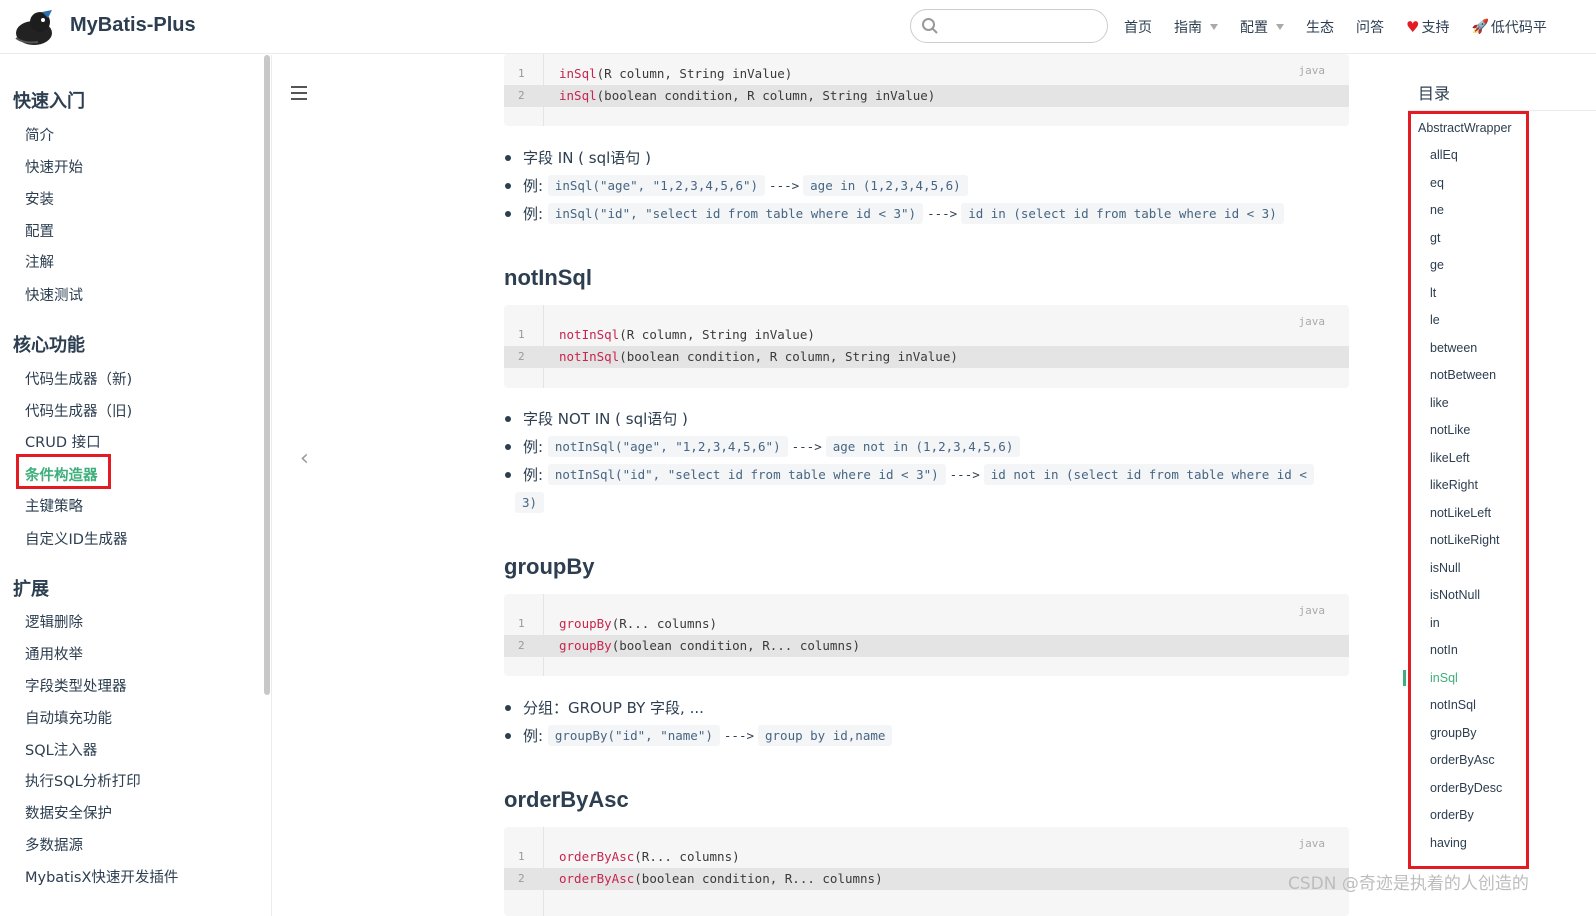  Describe the element at coordinates (1480, 27) in the screenshot. I see `rocket-icon: 🚀` at that location.